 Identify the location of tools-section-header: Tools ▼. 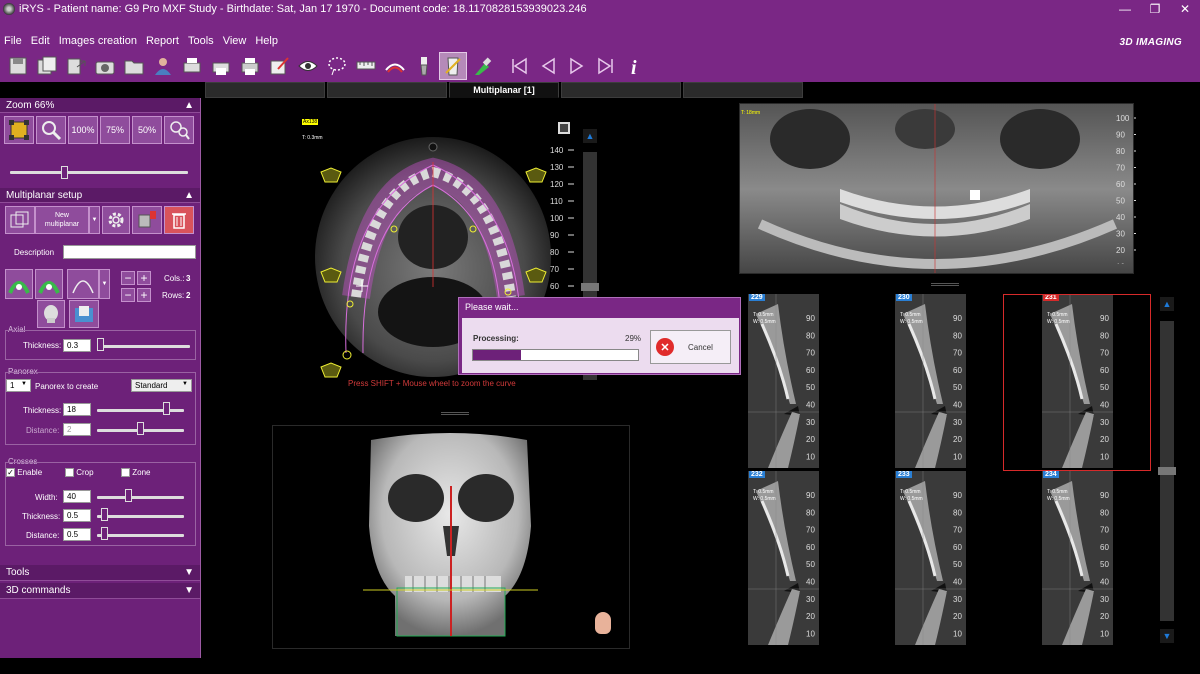
(100, 573).